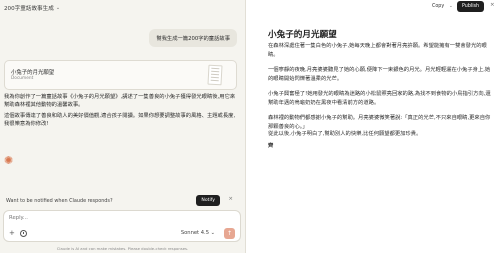 The image size is (500, 253). What do you see at coordinates (271, 146) in the screenshot?
I see `document-paragraph: 齊` at bounding box center [271, 146].